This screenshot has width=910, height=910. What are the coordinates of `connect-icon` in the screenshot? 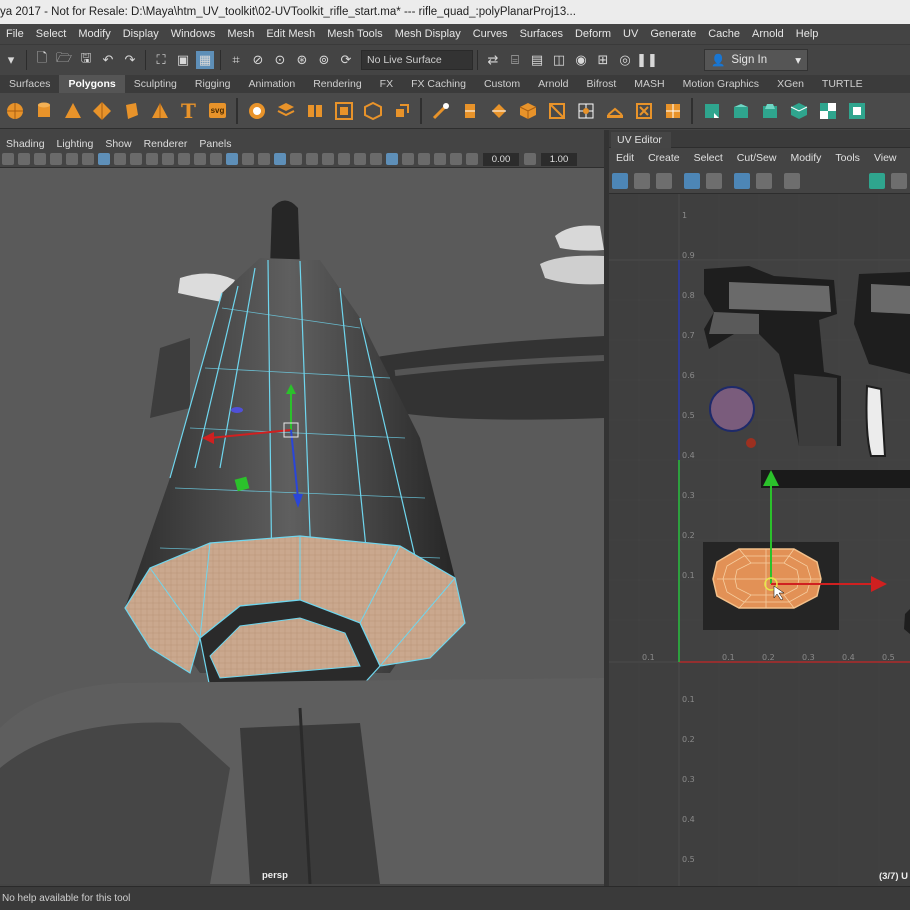 It's located at (615, 111).